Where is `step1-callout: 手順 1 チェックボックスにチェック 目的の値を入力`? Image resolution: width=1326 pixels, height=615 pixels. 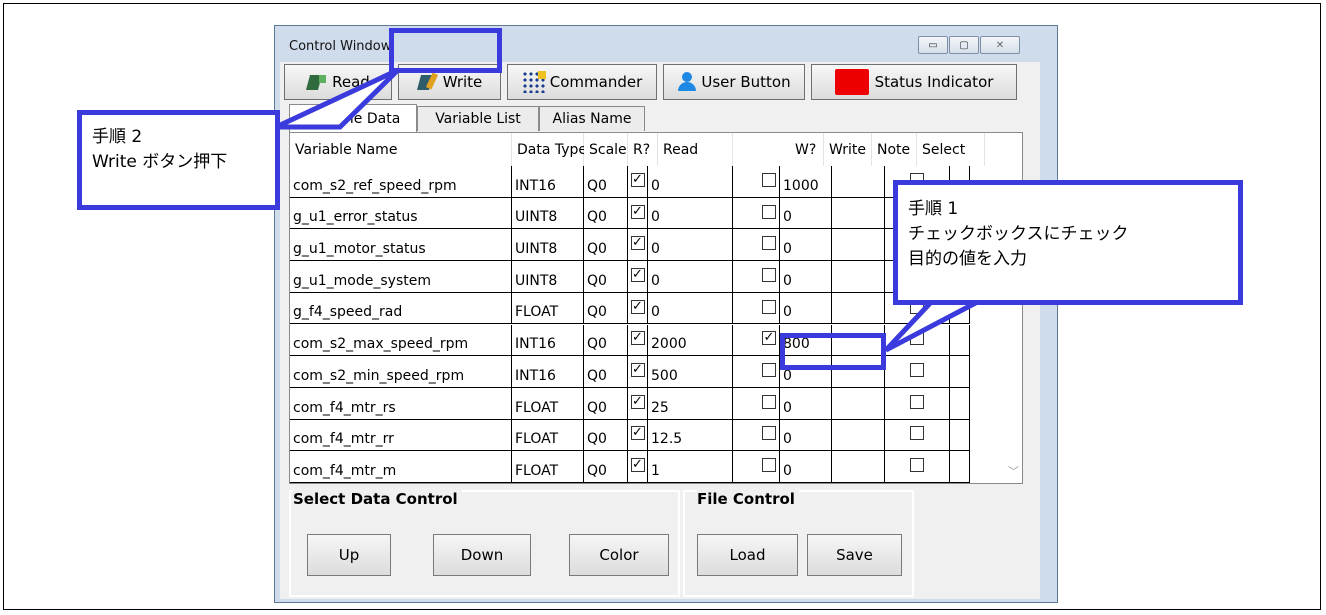 step1-callout: 手順 1 チェックボックスにチェック 目的の値を入力 is located at coordinates (1068, 242).